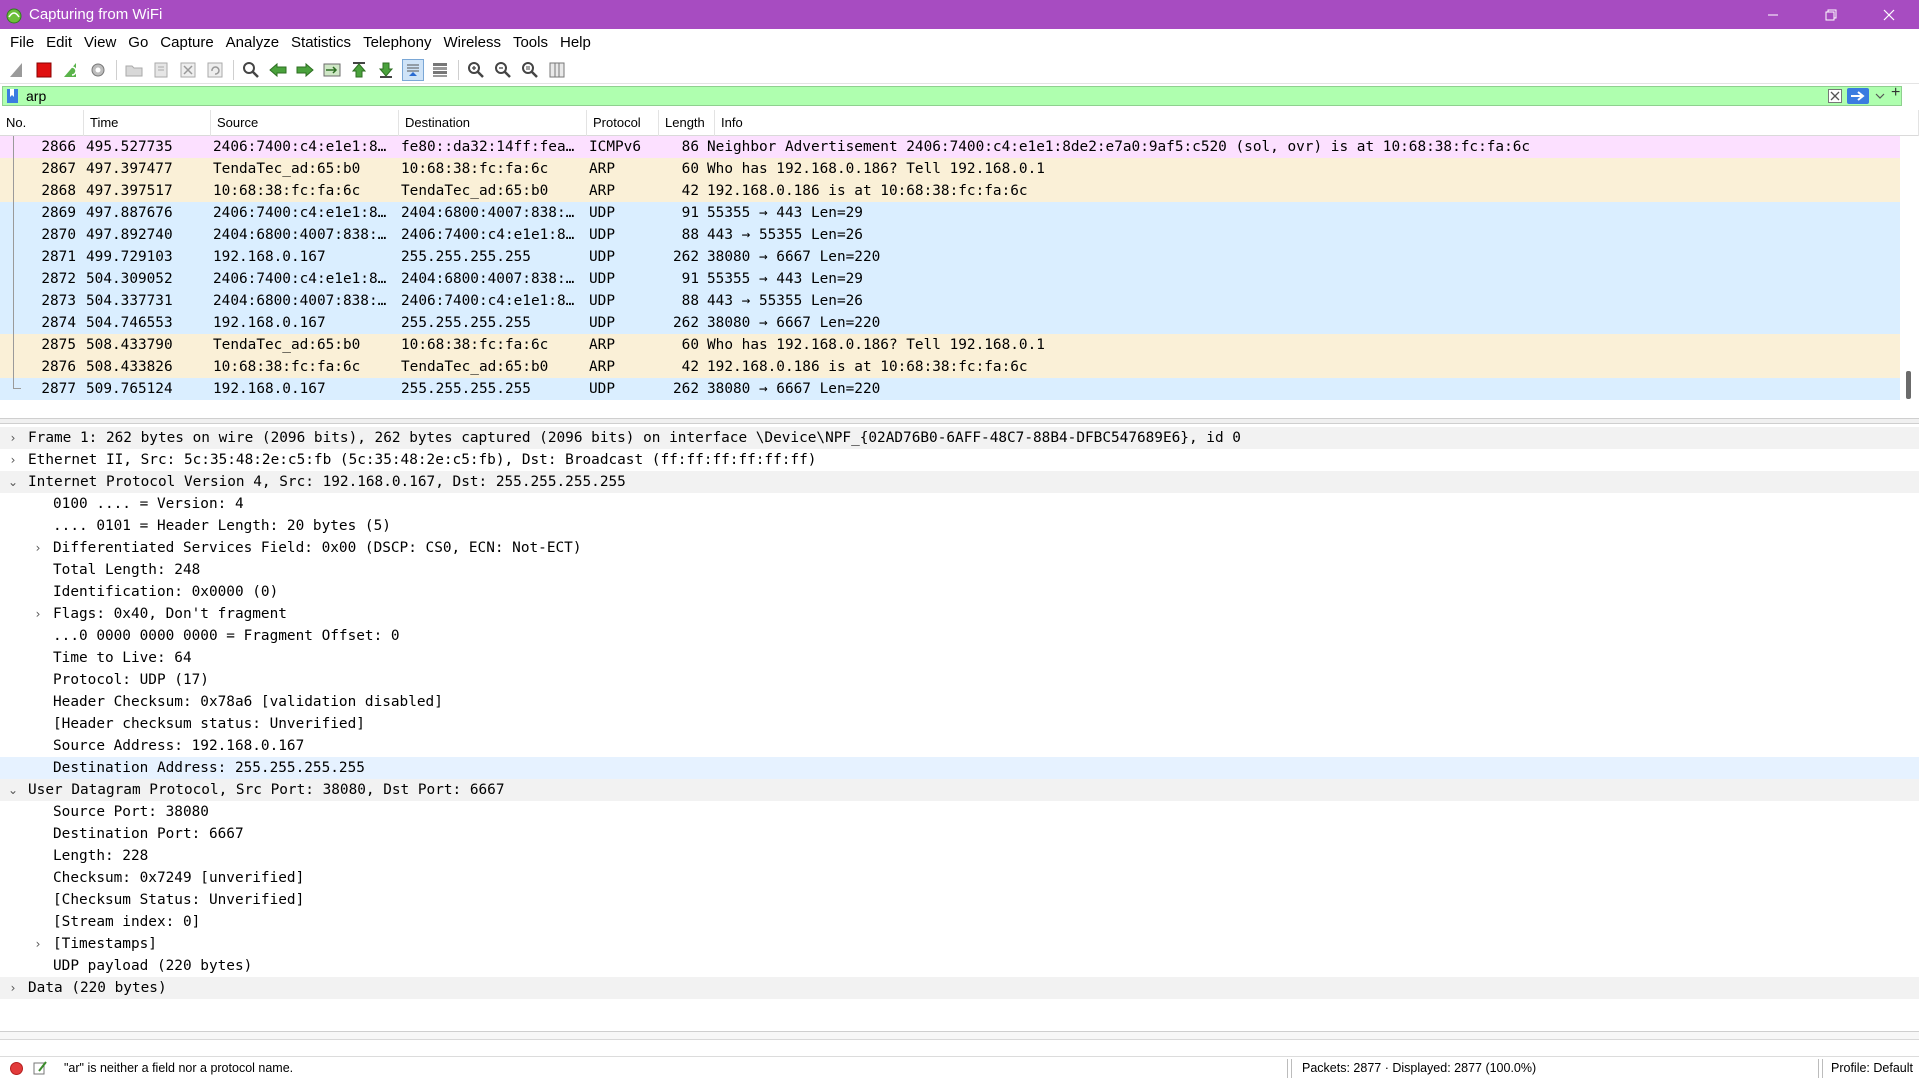 Image resolution: width=1919 pixels, height=1079 pixels. I want to click on menu-file: File, so click(22, 42).